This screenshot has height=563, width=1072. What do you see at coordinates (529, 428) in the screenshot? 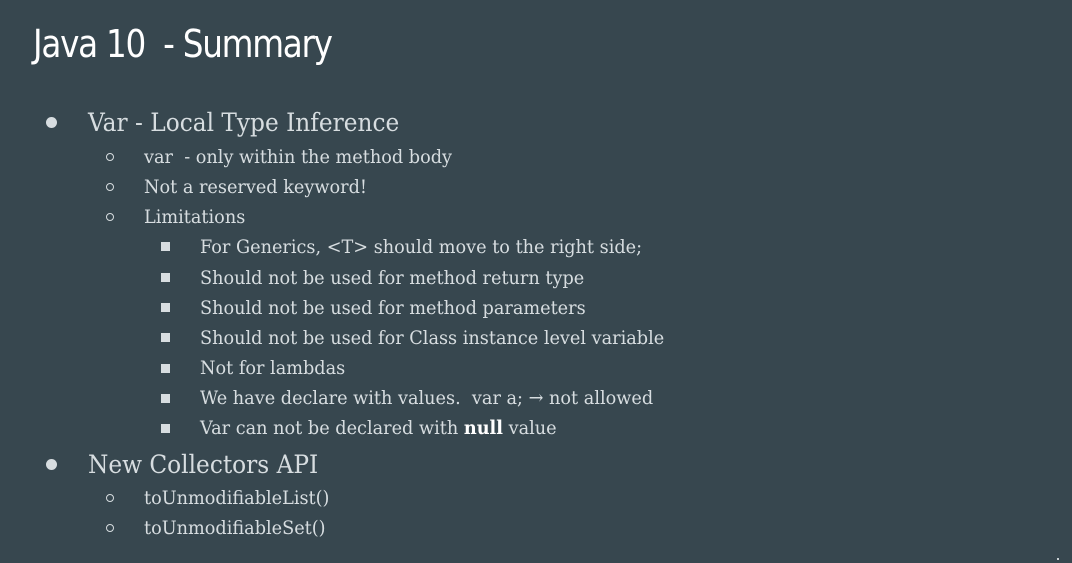
I see `subitem-text: value` at bounding box center [529, 428].